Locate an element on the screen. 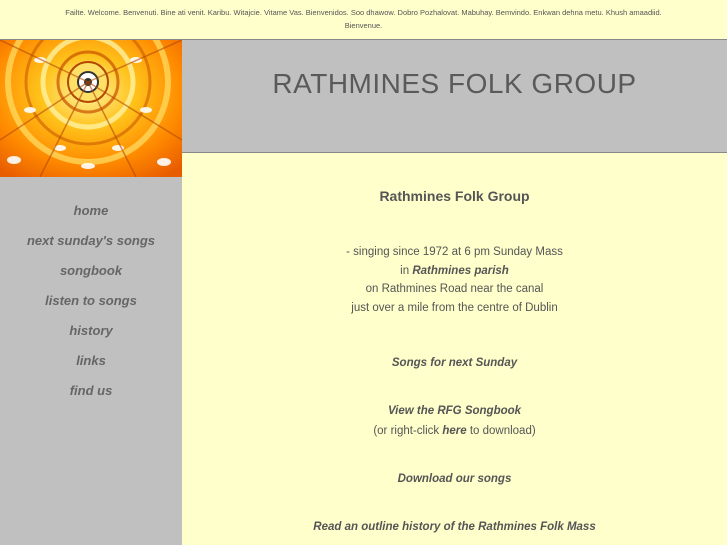  download-songbook-here-link: here is located at coordinates (454, 431).